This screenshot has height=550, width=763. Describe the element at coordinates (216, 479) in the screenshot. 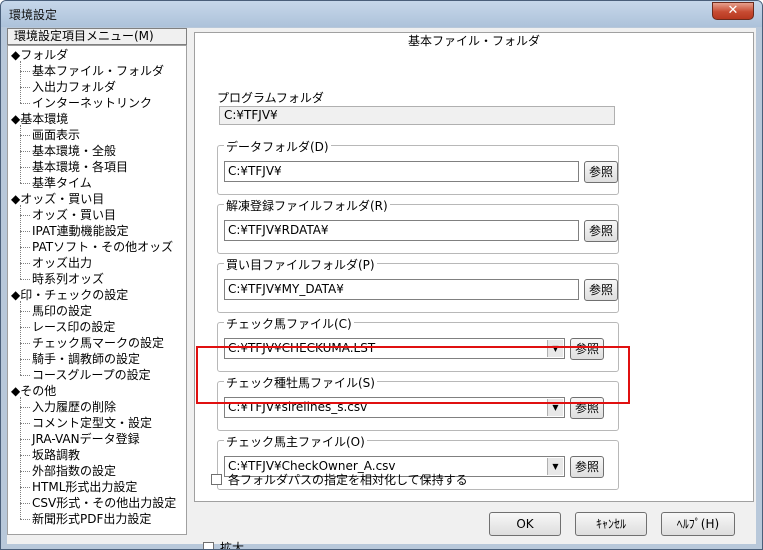

I see `relative-path-checkbox` at that location.